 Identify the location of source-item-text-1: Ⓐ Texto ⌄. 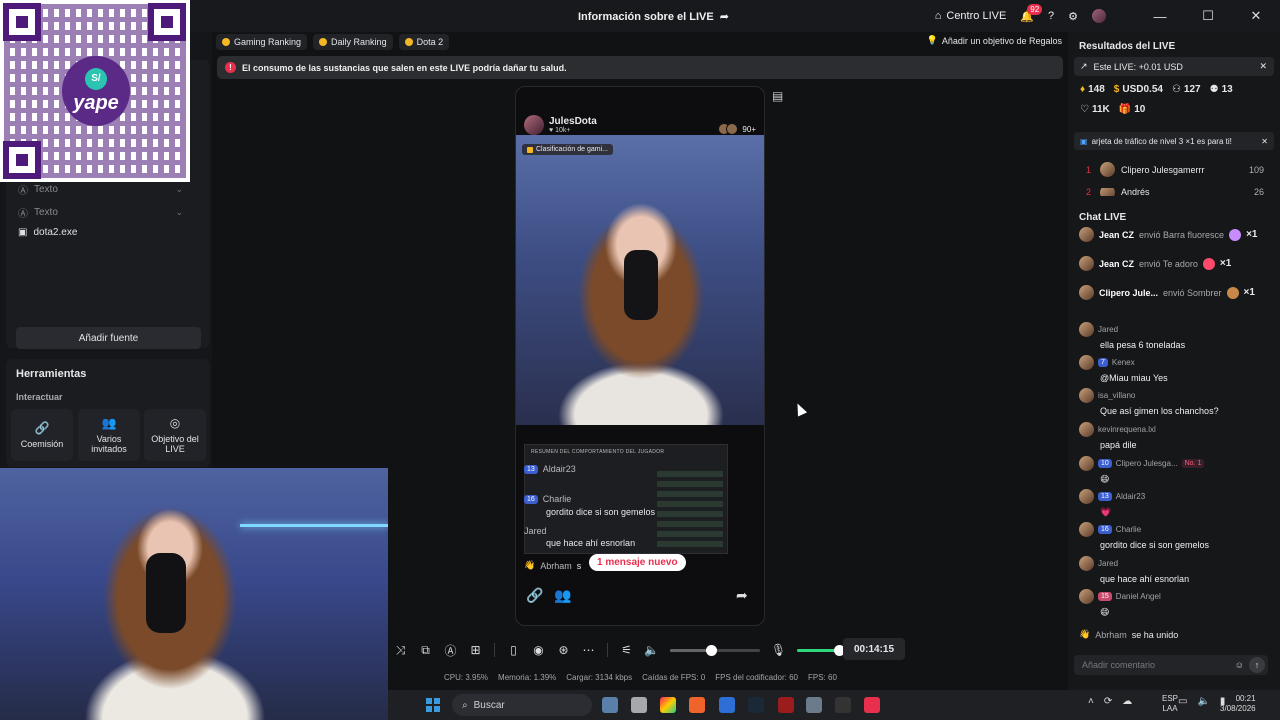
(100, 189).